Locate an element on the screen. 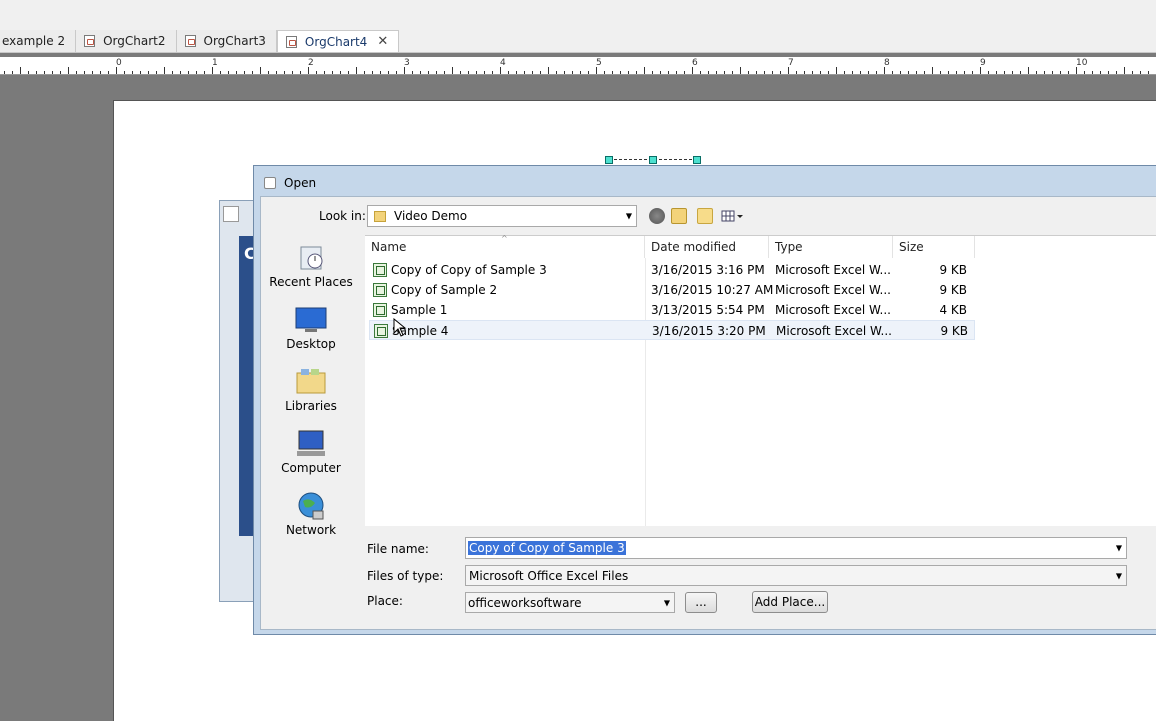  place-network: Network is located at coordinates (311, 514).